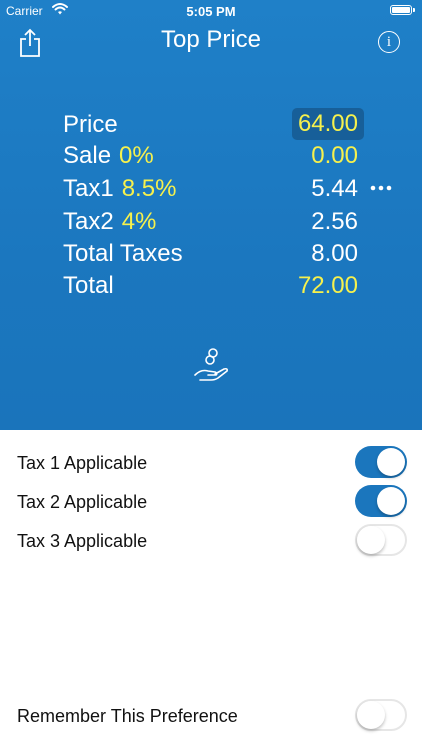 The height and width of the screenshot is (750, 422). What do you see at coordinates (334, 221) in the screenshot?
I see `tax2-value: 2.56` at bounding box center [334, 221].